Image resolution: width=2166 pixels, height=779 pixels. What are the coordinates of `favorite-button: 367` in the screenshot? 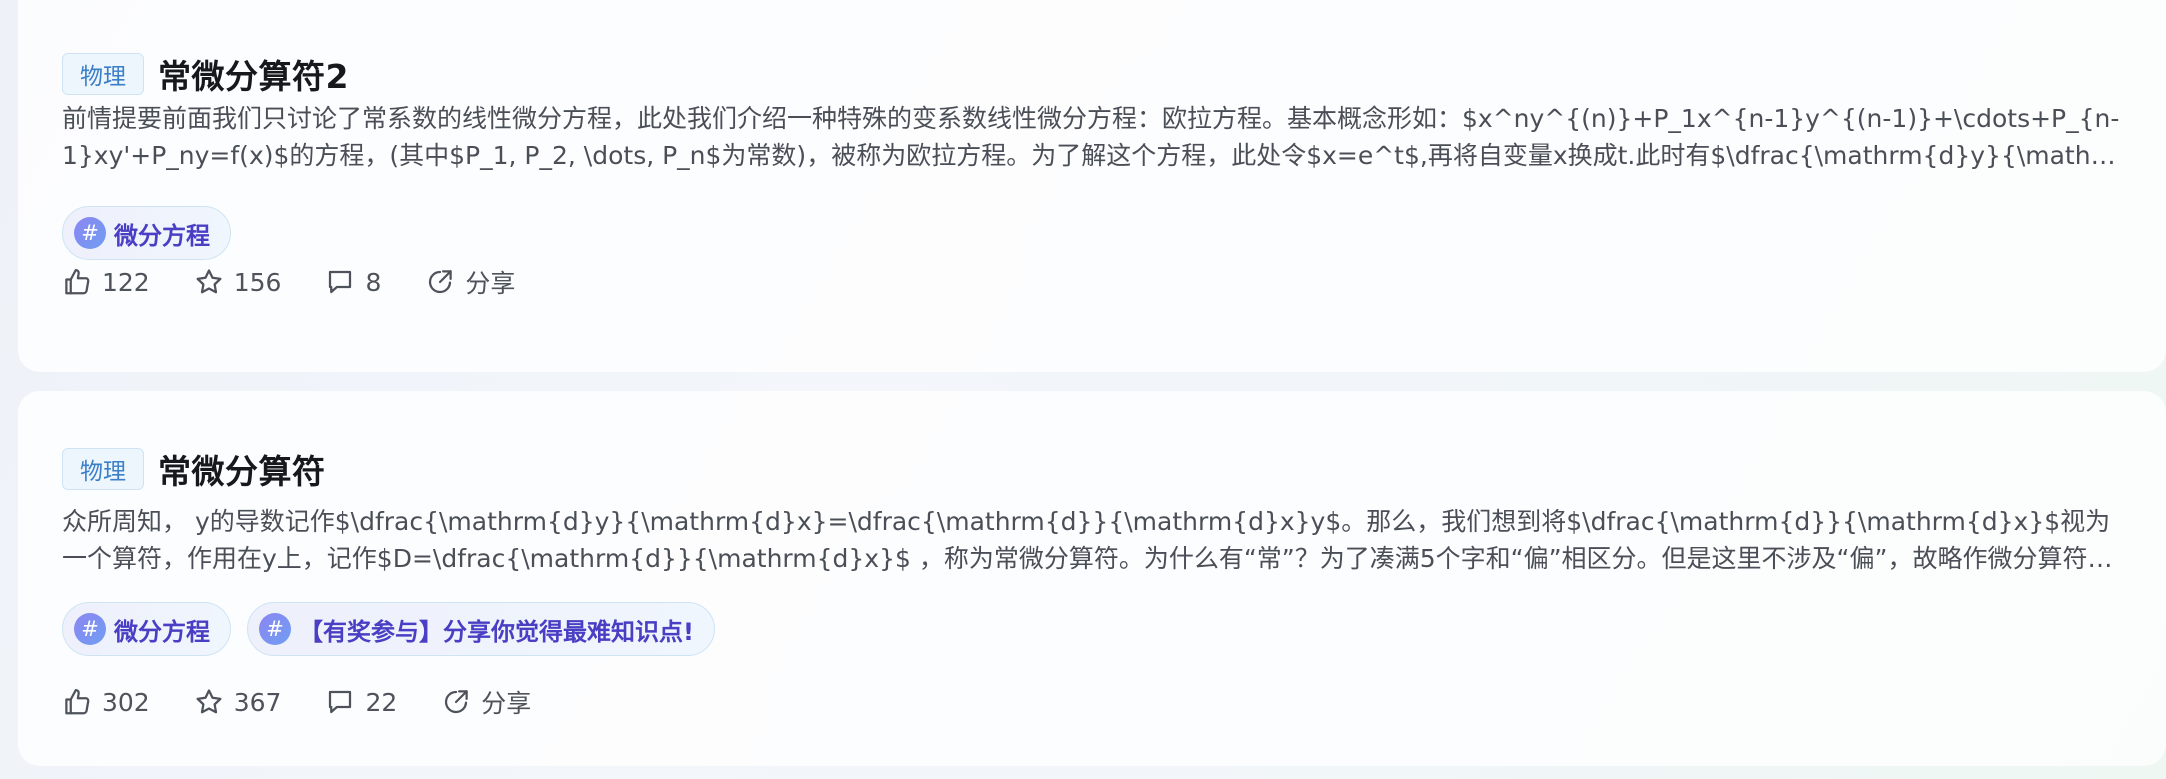 It's located at (238, 702).